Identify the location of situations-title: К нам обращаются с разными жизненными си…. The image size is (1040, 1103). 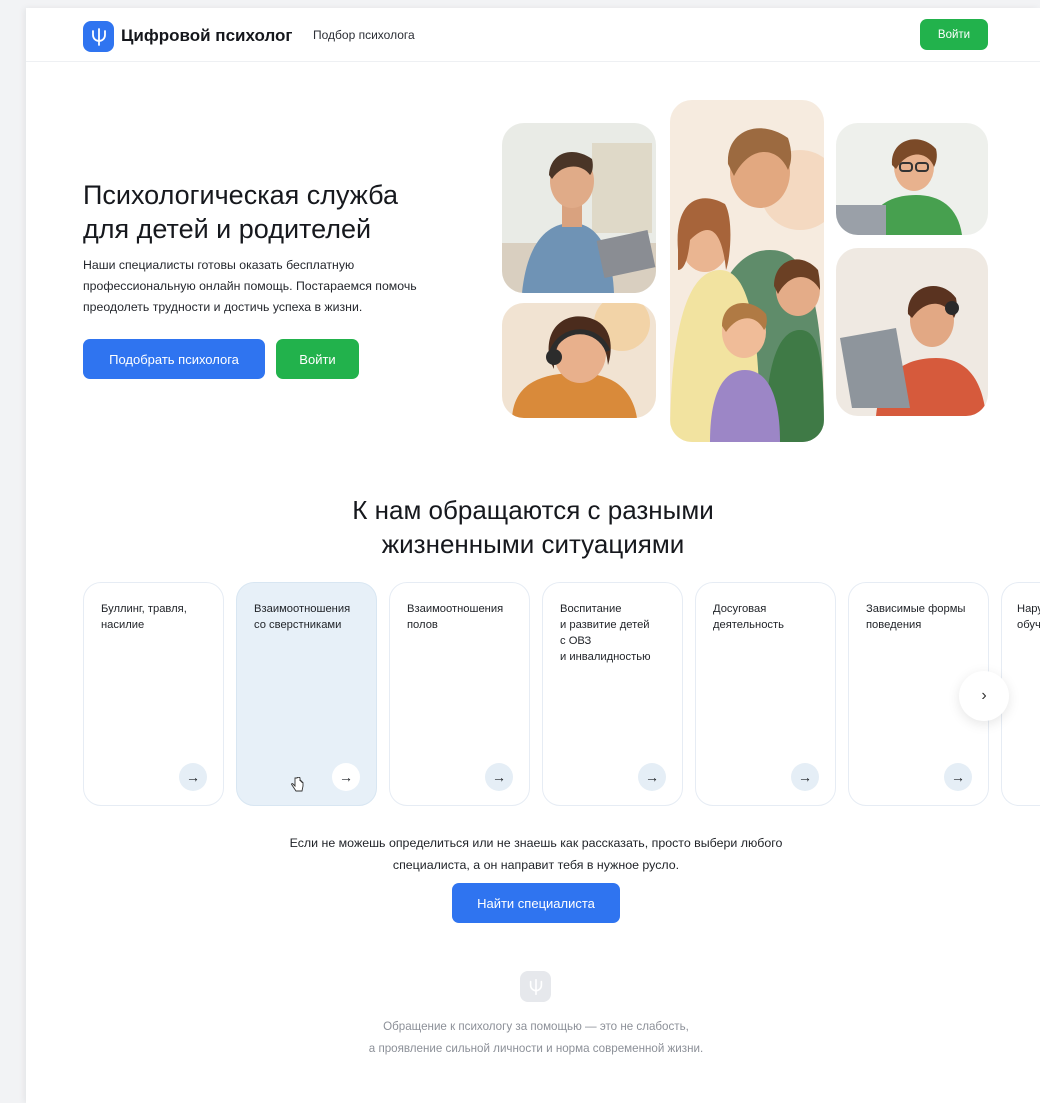
(533, 527).